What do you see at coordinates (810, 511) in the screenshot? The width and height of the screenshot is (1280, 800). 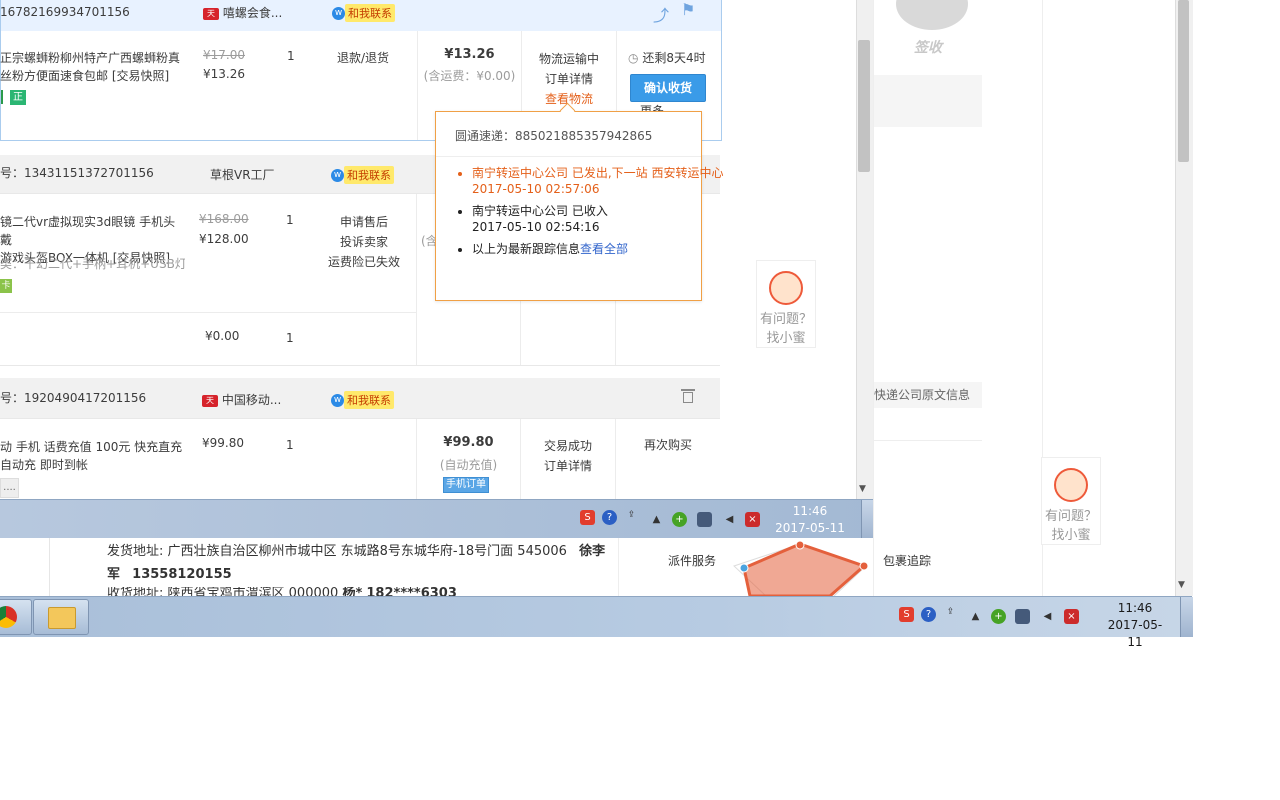 I see `front-clock-time: 11:46` at bounding box center [810, 511].